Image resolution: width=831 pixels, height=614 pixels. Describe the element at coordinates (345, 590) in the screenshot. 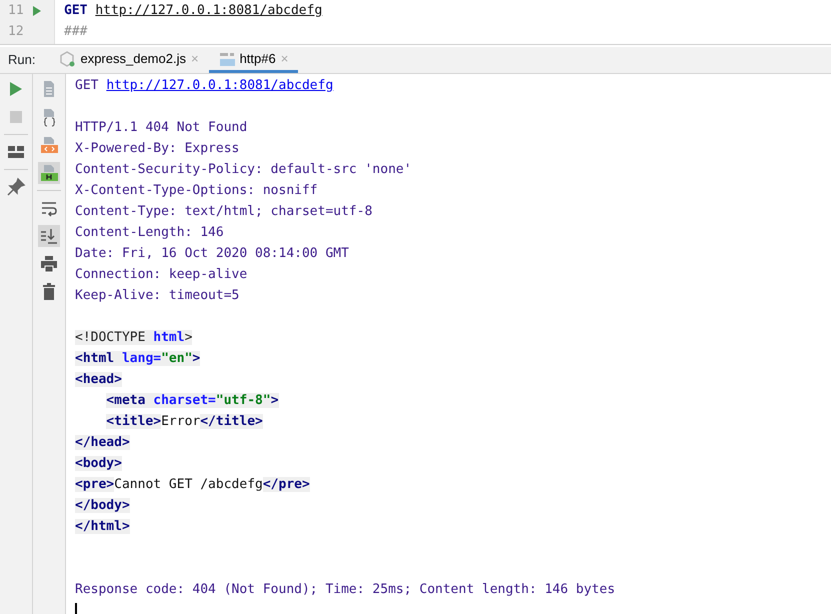

I see `response-summary: Response code: 404 (Not Found); Time: 25ms; Content length: 146 bytes` at that location.